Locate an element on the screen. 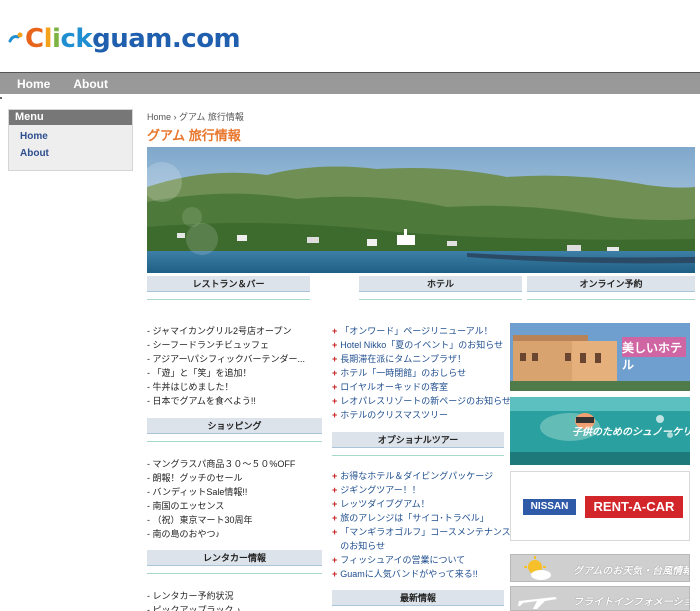  rentacar-list: - レンタカー予約状況 - ピックアップラック ♪ is located at coordinates (194, 600).